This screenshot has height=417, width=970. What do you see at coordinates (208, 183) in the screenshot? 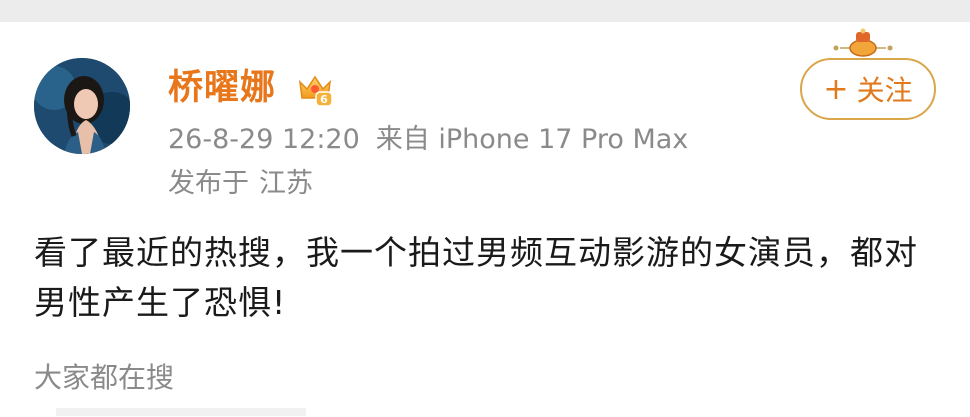
I see `location-prefix: 发布于` at bounding box center [208, 183].